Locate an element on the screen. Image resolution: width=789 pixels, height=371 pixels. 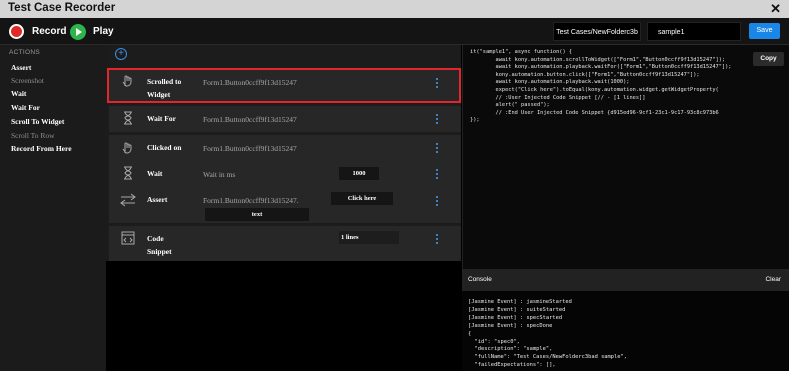
snippet-lines-field: 1 lines is located at coordinates (369, 237).